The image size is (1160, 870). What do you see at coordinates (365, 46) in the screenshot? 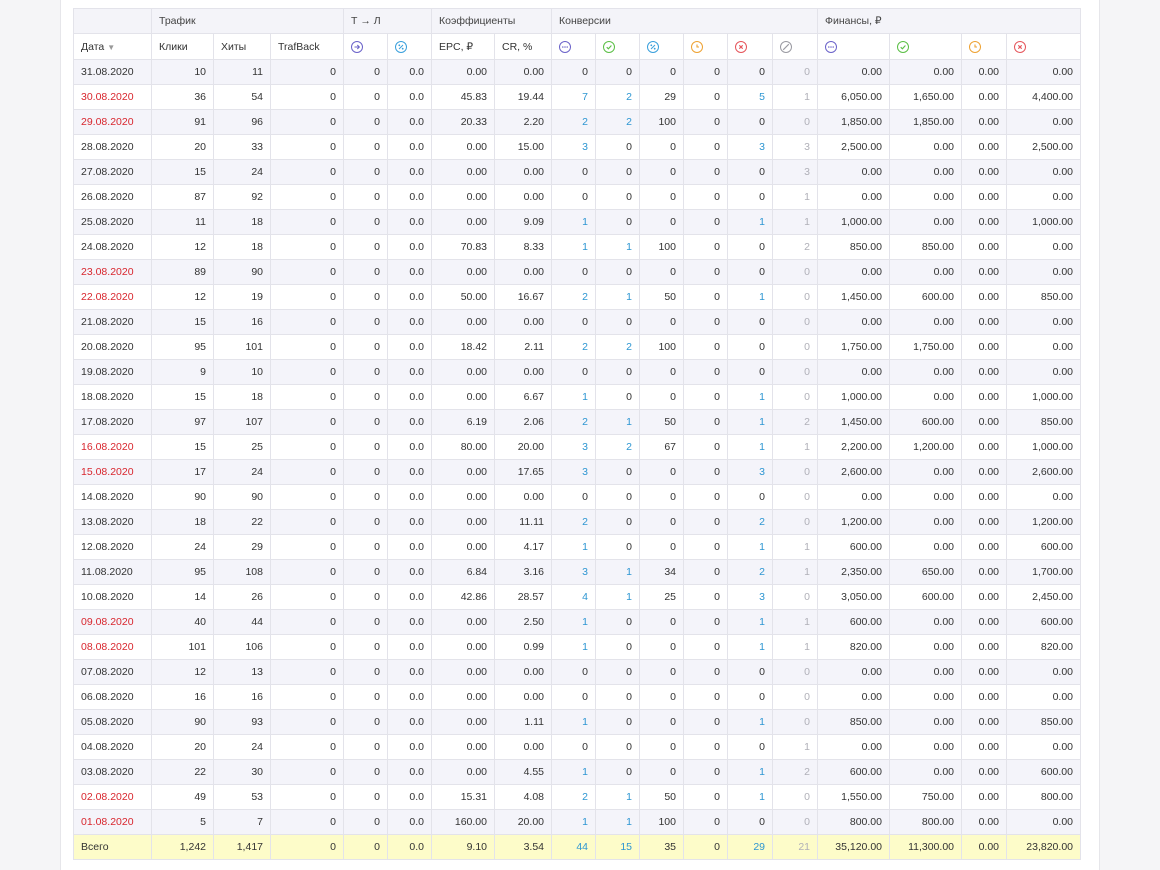
I see `col-tl-arrow-header` at bounding box center [365, 46].